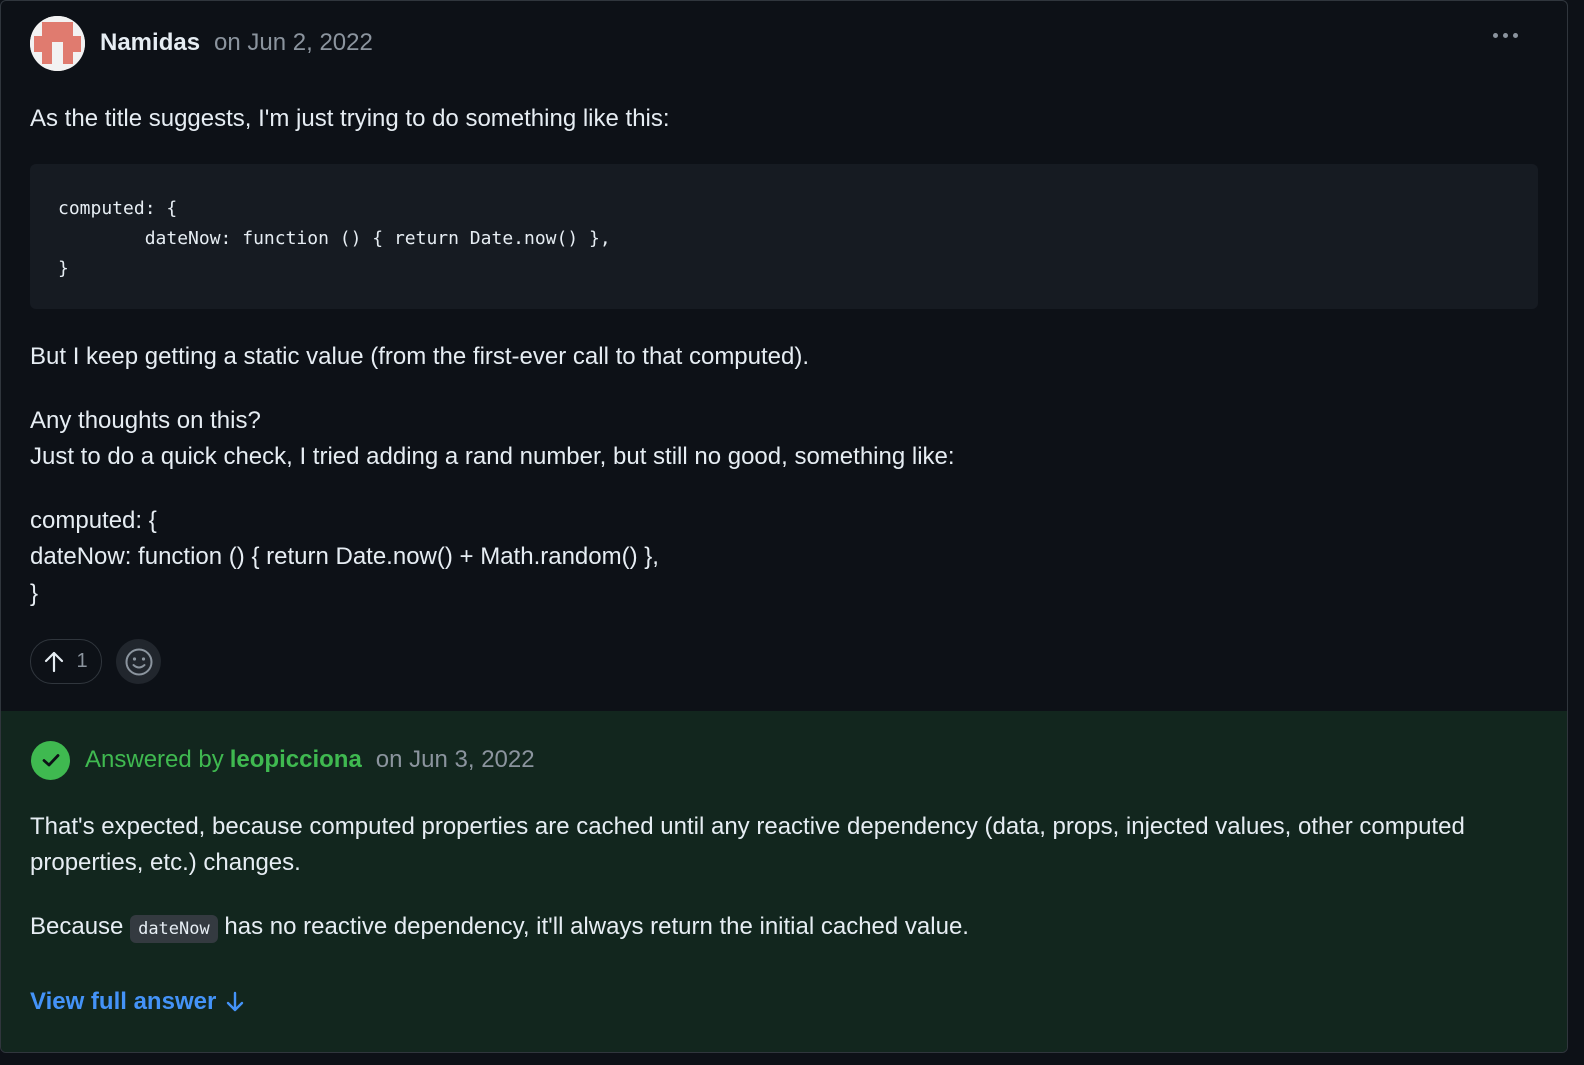 The height and width of the screenshot is (1065, 1584). Describe the element at coordinates (296, 760) in the screenshot. I see `answerer-name: leopicciona` at that location.